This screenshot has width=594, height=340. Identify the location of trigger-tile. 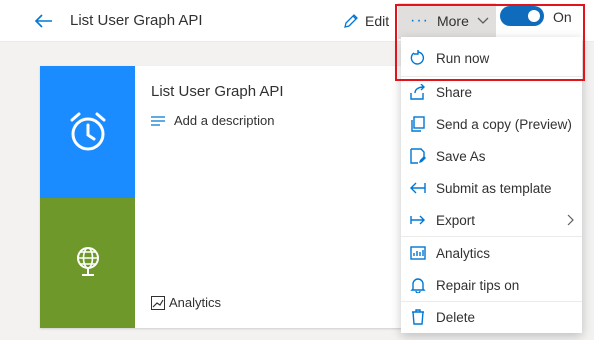
(87, 132).